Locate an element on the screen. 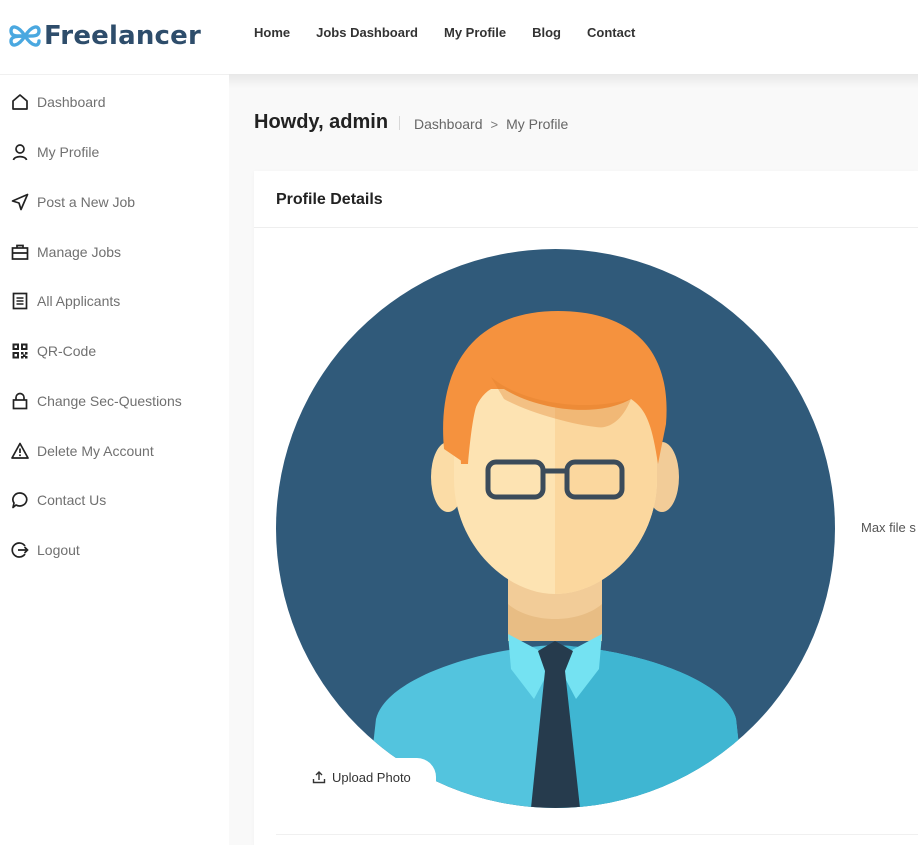  sidebar-item-all-applicants: All Applicants is located at coordinates (114, 301).